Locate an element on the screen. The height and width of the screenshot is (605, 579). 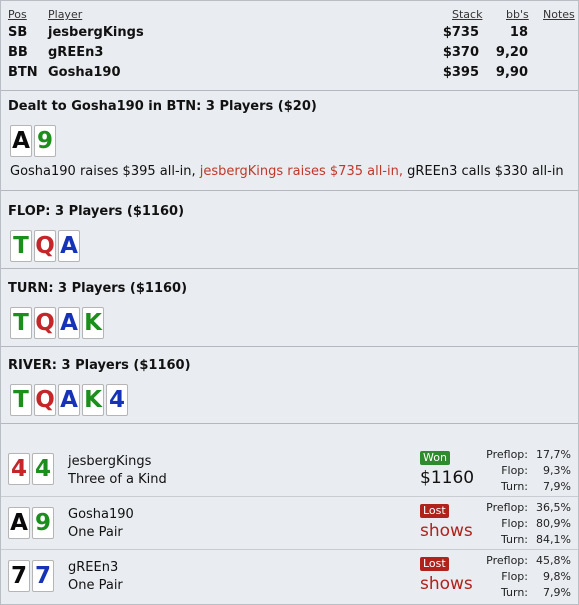
player-pos: SB is located at coordinates (18, 32).